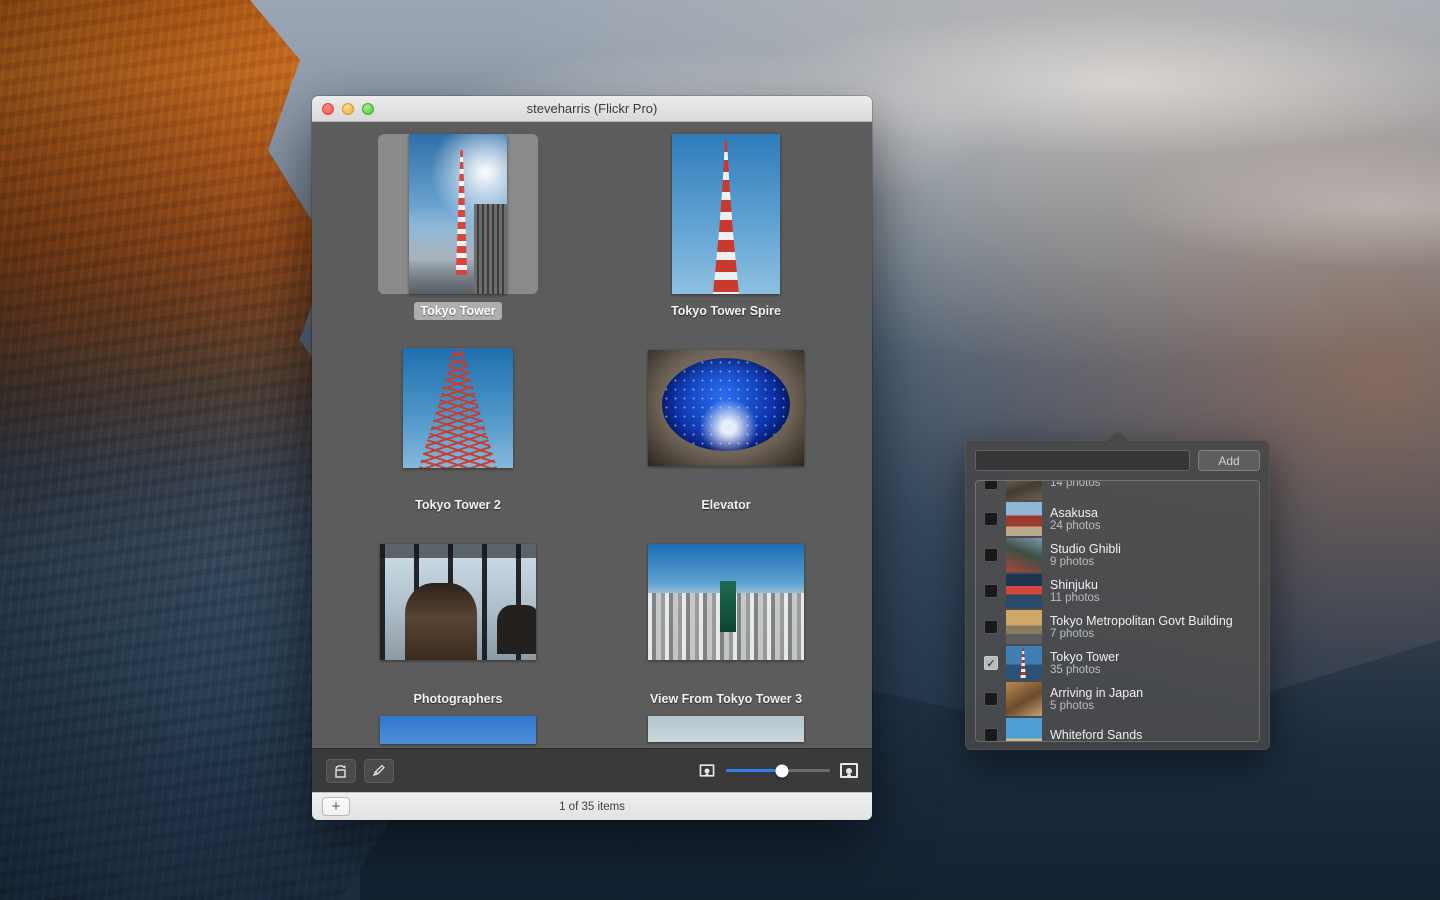 Image resolution: width=1440 pixels, height=900 pixels. I want to click on photo-grid-item: Photographers, so click(458, 613).